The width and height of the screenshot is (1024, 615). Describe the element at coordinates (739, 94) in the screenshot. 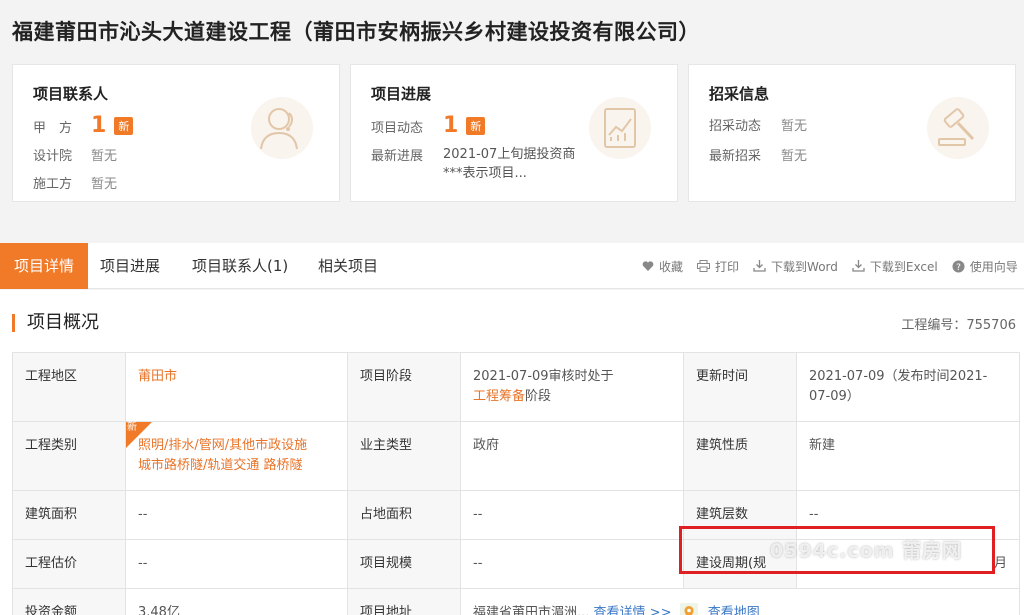

I see `procurement-card-title: 招采信息` at that location.